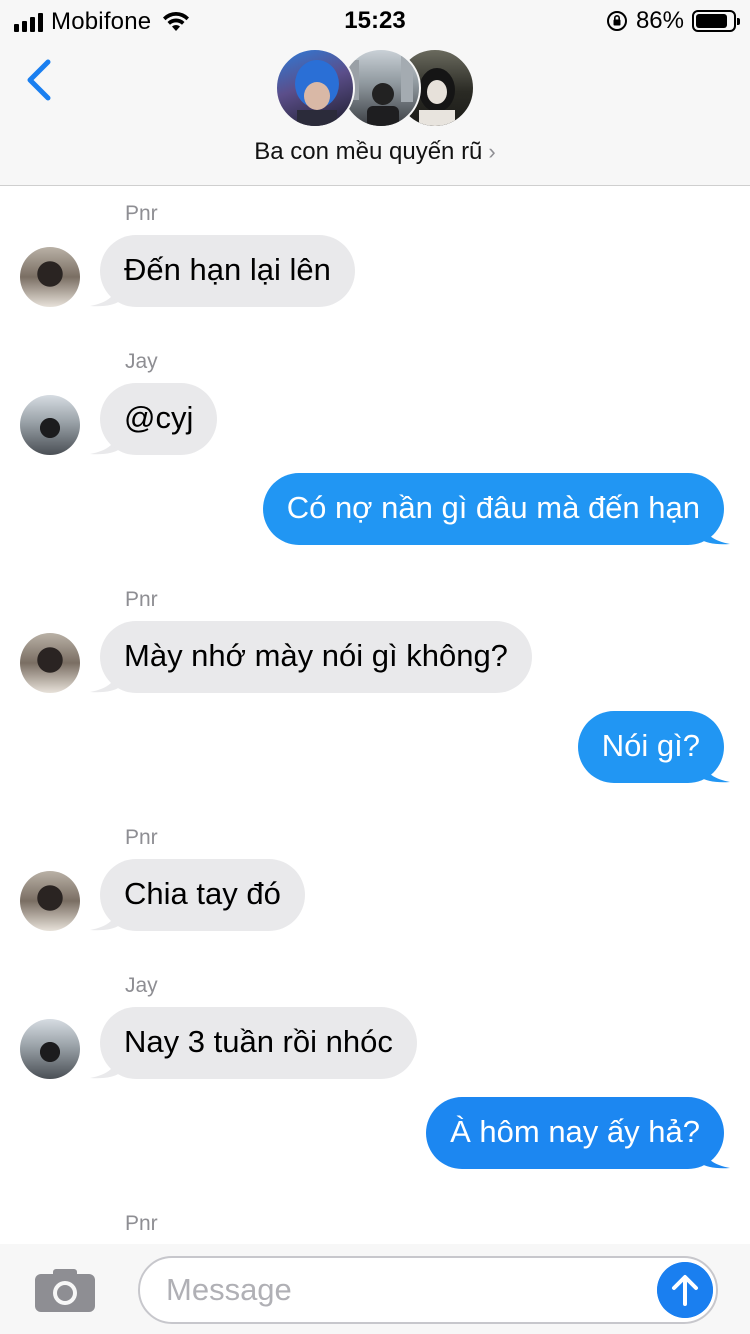 This screenshot has height=1334, width=750. Describe the element at coordinates (616, 21) in the screenshot. I see `rotation-lock-icon` at that location.